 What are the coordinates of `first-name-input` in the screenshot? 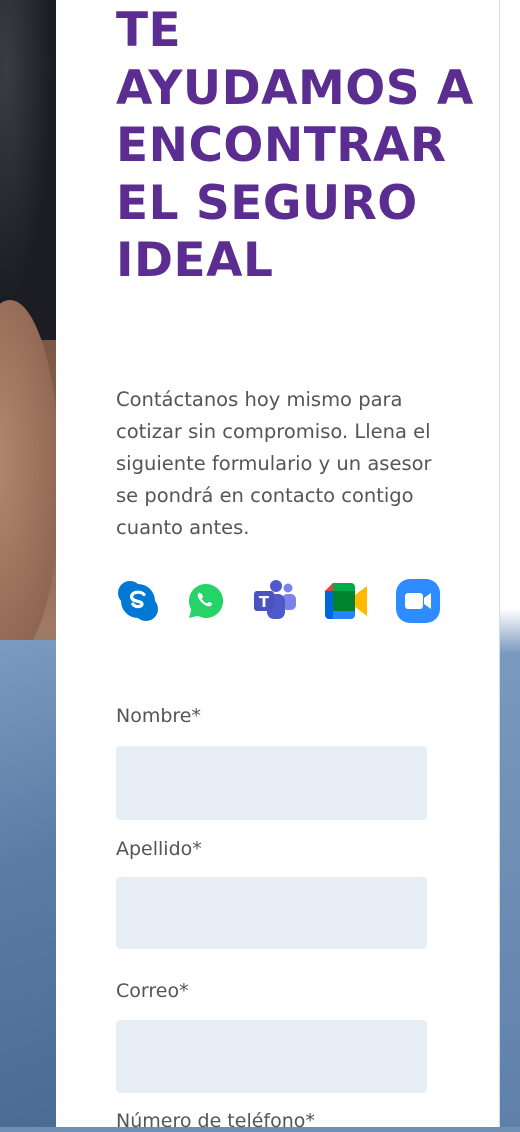 It's located at (271, 783).